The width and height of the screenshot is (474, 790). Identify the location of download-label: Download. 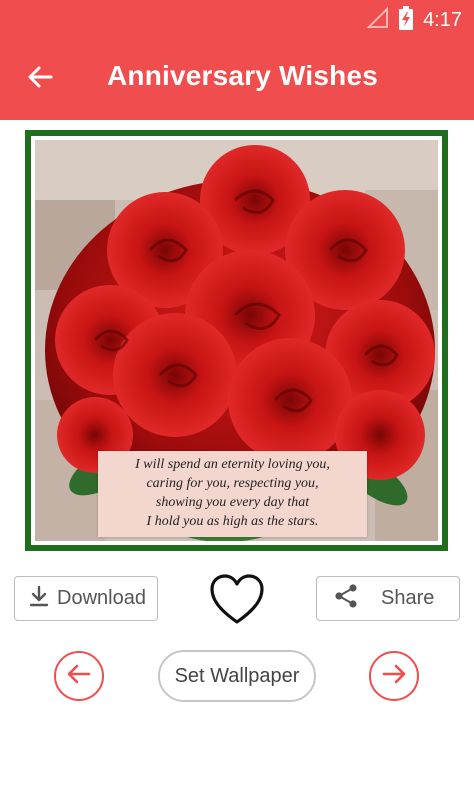
(101, 598).